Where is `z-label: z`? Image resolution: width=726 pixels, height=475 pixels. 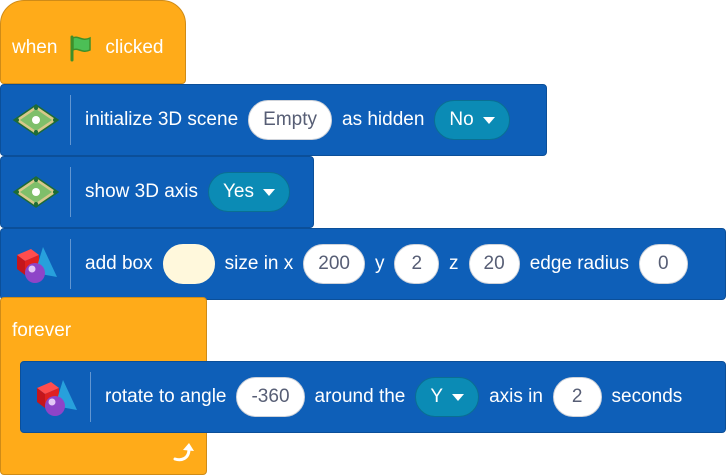 z-label: z is located at coordinates (454, 263).